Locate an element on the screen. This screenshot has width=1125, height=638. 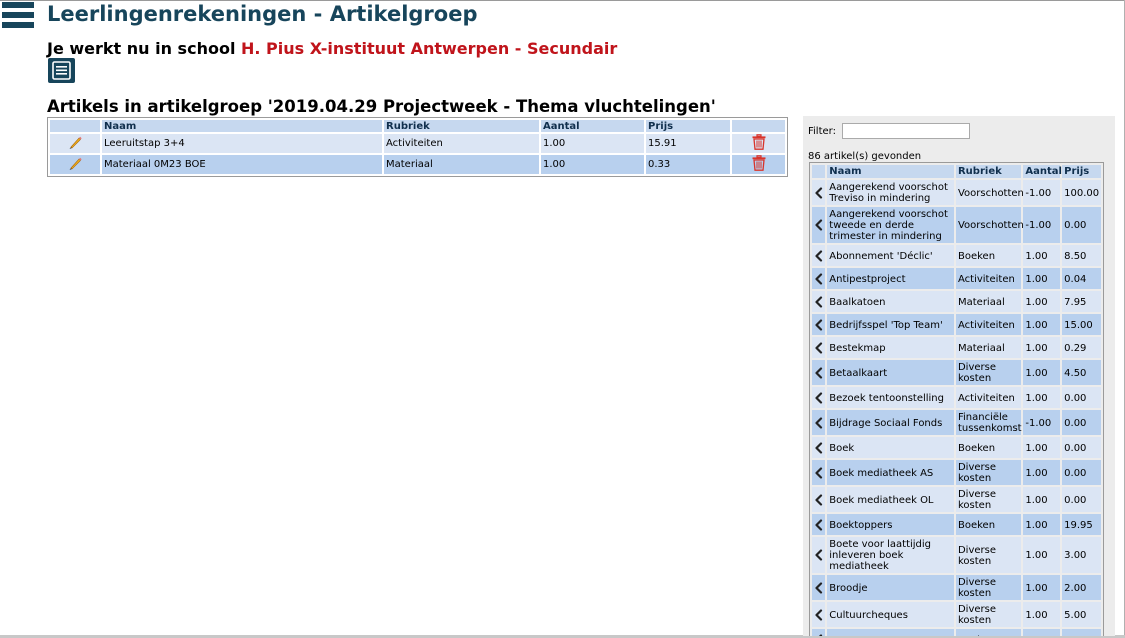
article-naam: Boek mediatheek AS is located at coordinates (890, 472).